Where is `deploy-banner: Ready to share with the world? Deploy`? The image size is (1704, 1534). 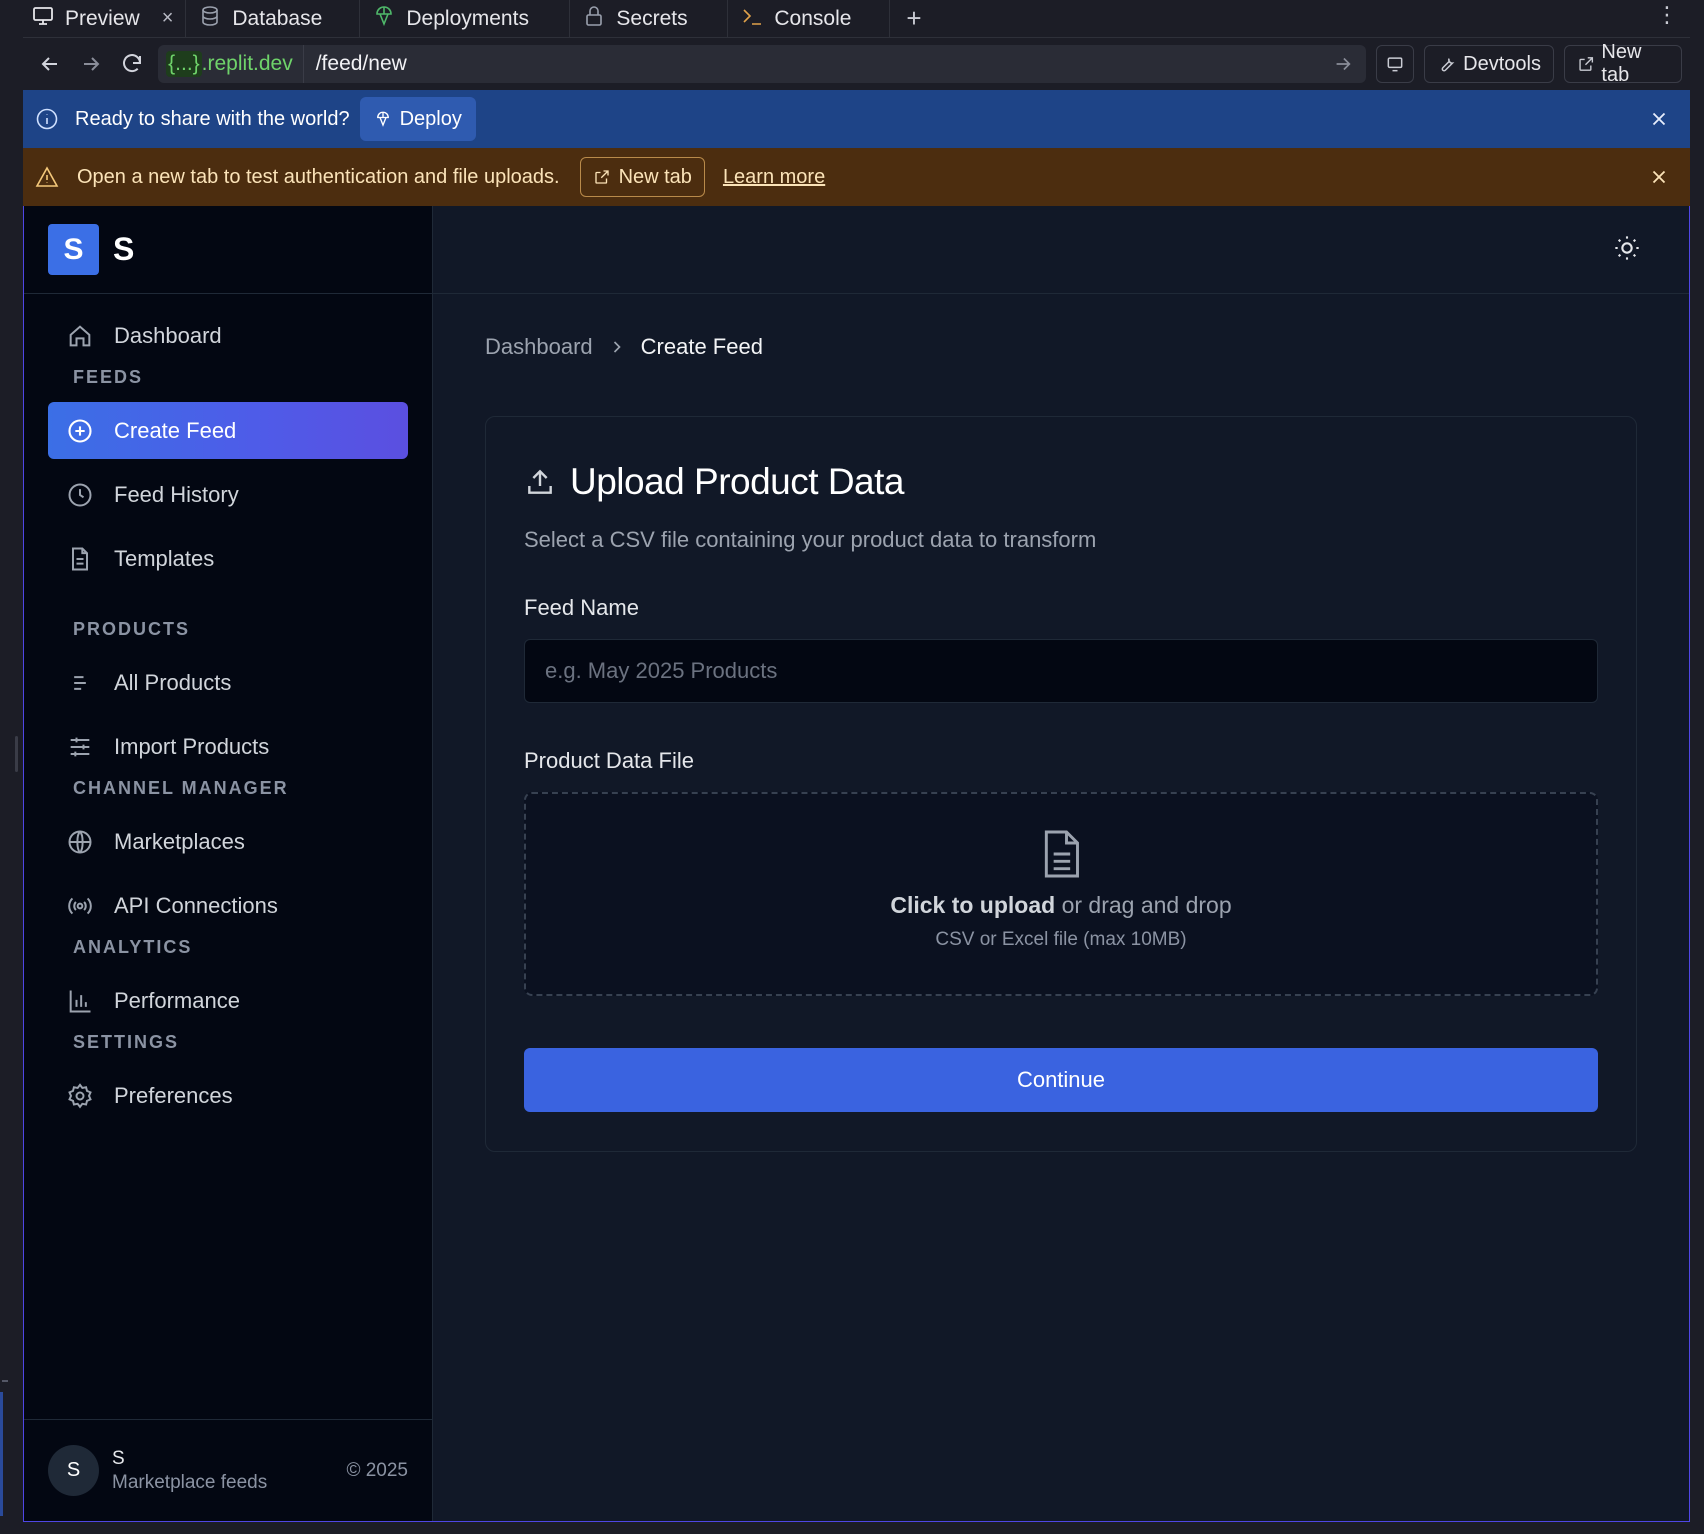
deploy-banner: Ready to share with the world? Deploy is located at coordinates (856, 119).